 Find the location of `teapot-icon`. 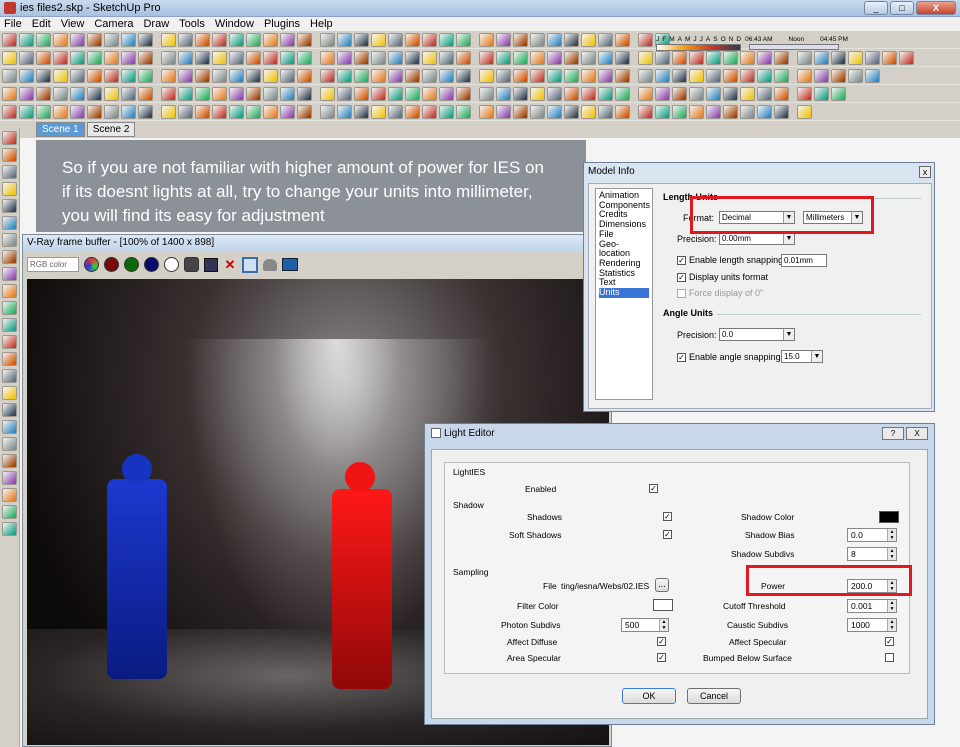

teapot-icon is located at coordinates (270, 264).